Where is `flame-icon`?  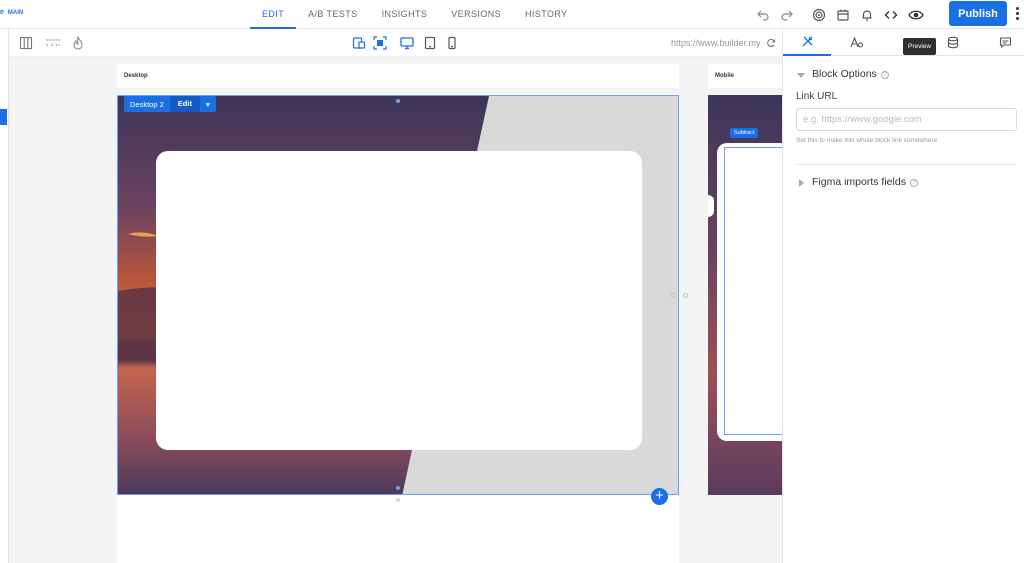
flame-icon is located at coordinates (78, 43).